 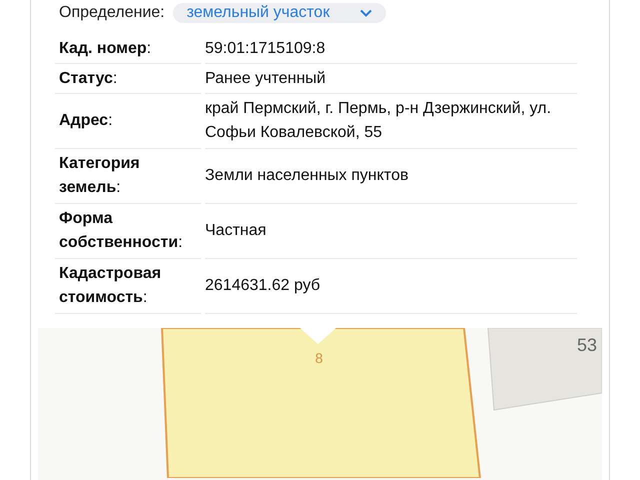 What do you see at coordinates (86, 121) in the screenshot?
I see `field-label: Адрес:` at bounding box center [86, 121].